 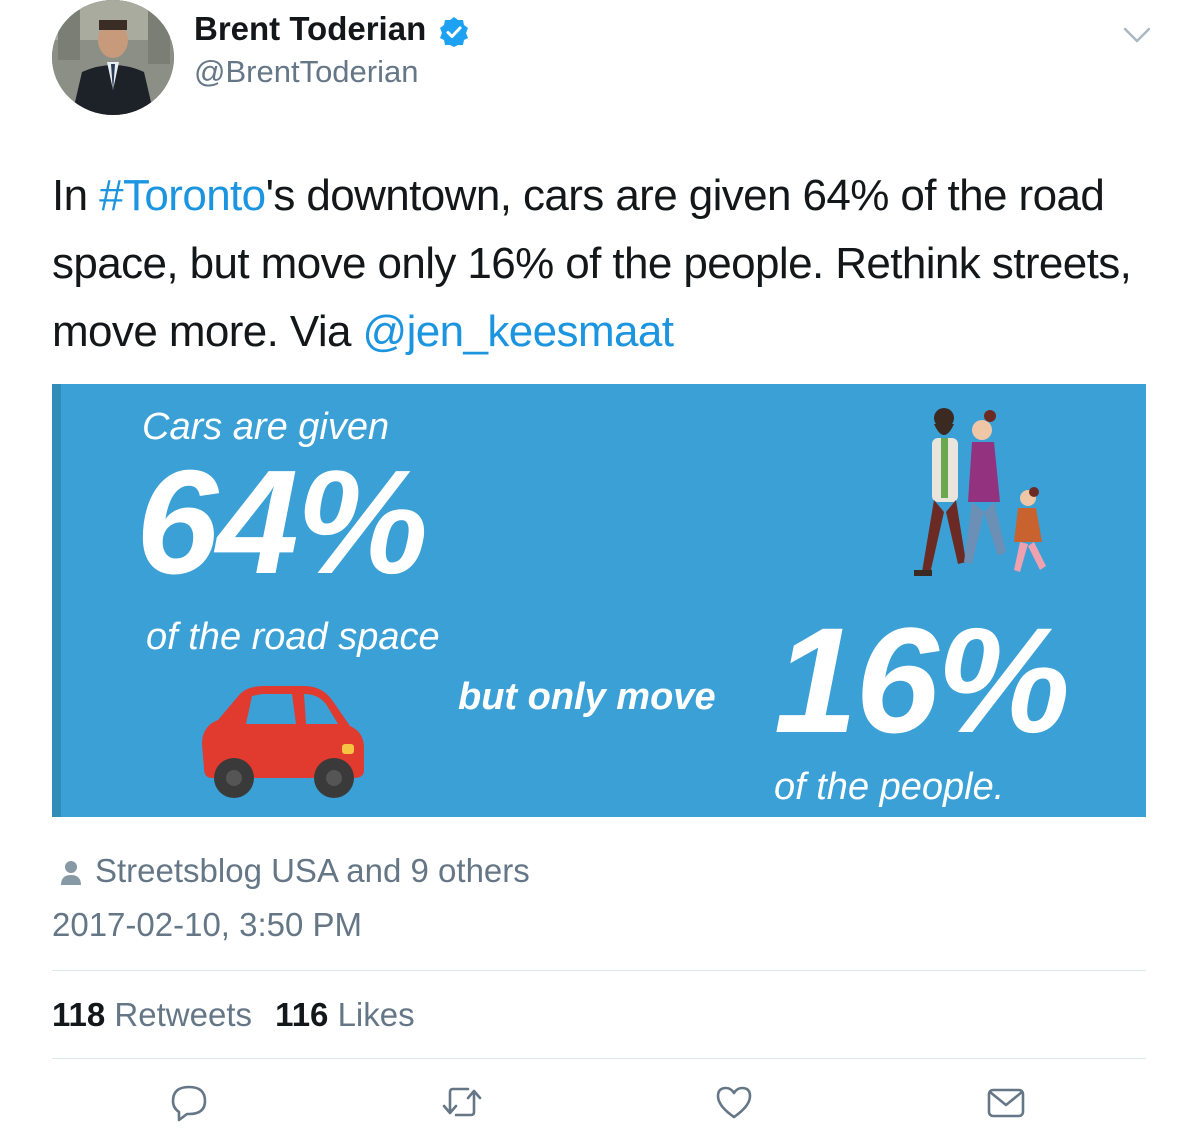 What do you see at coordinates (518, 331) in the screenshot?
I see `mention-link: @jen_keesmaat` at bounding box center [518, 331].